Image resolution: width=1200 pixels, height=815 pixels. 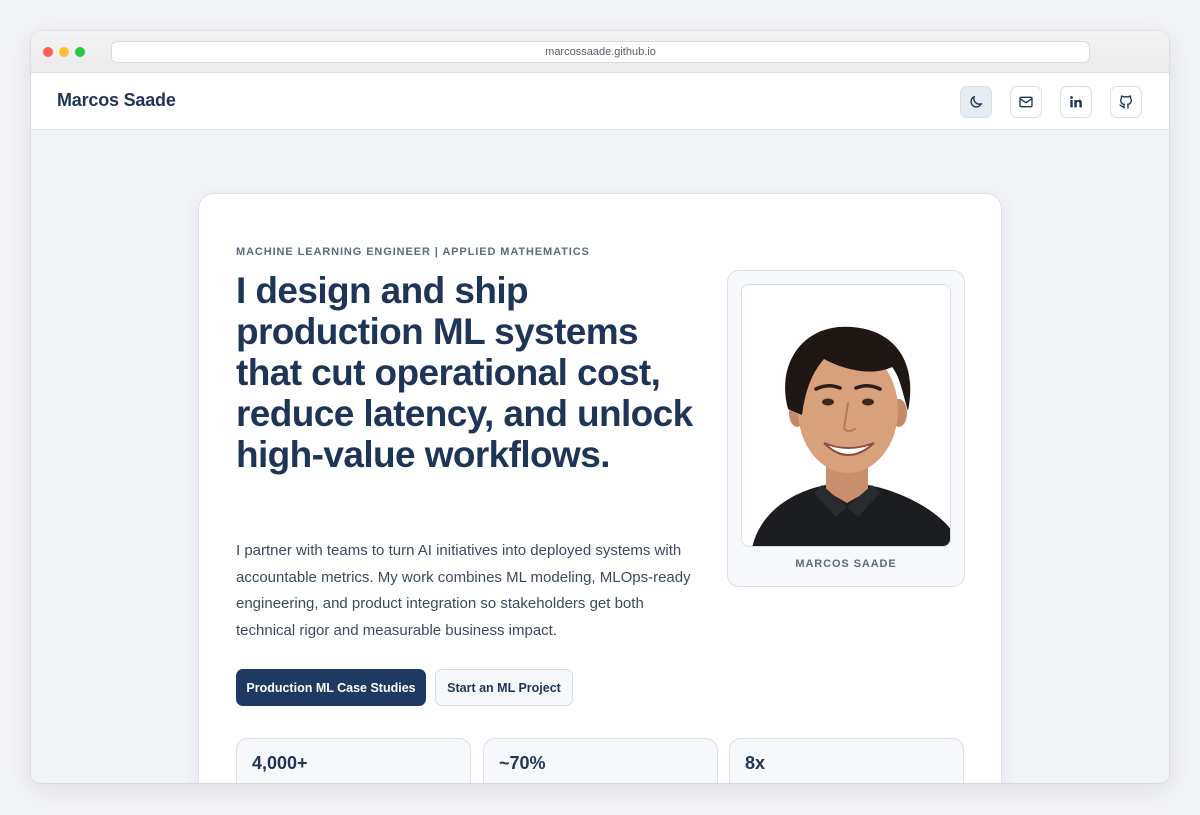 I want to click on profile-photo-caption: MARCOS SAADE, so click(x=846, y=564).